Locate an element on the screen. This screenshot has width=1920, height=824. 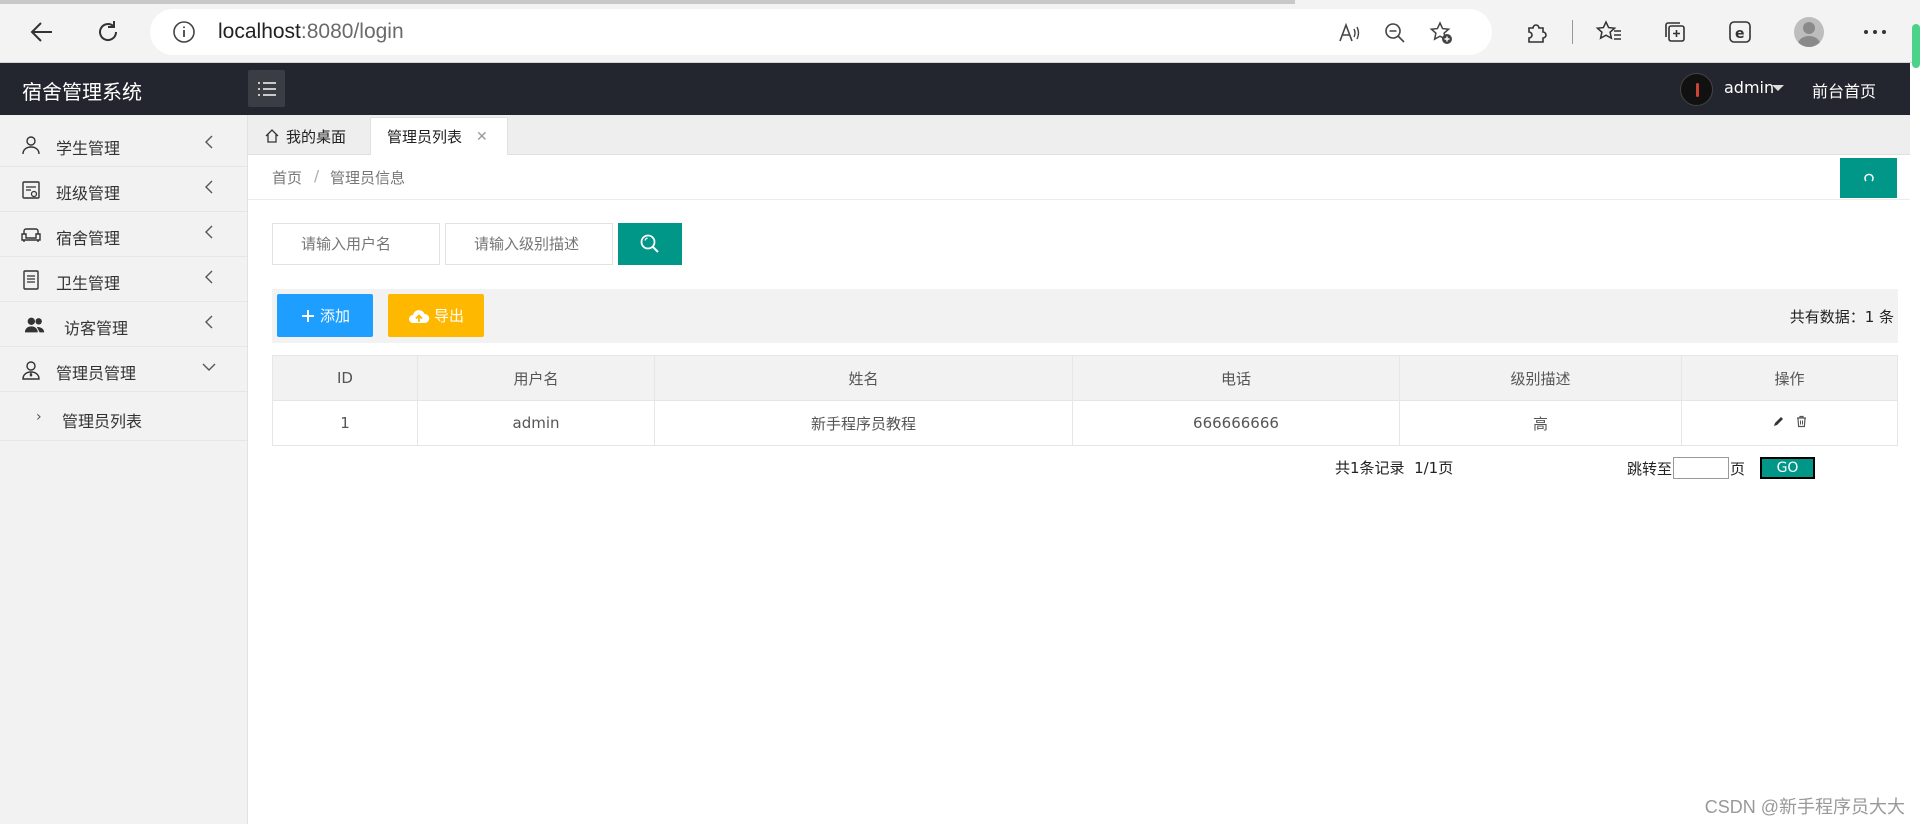
tab-desktop: 我的桌面 is located at coordinates (307, 136).